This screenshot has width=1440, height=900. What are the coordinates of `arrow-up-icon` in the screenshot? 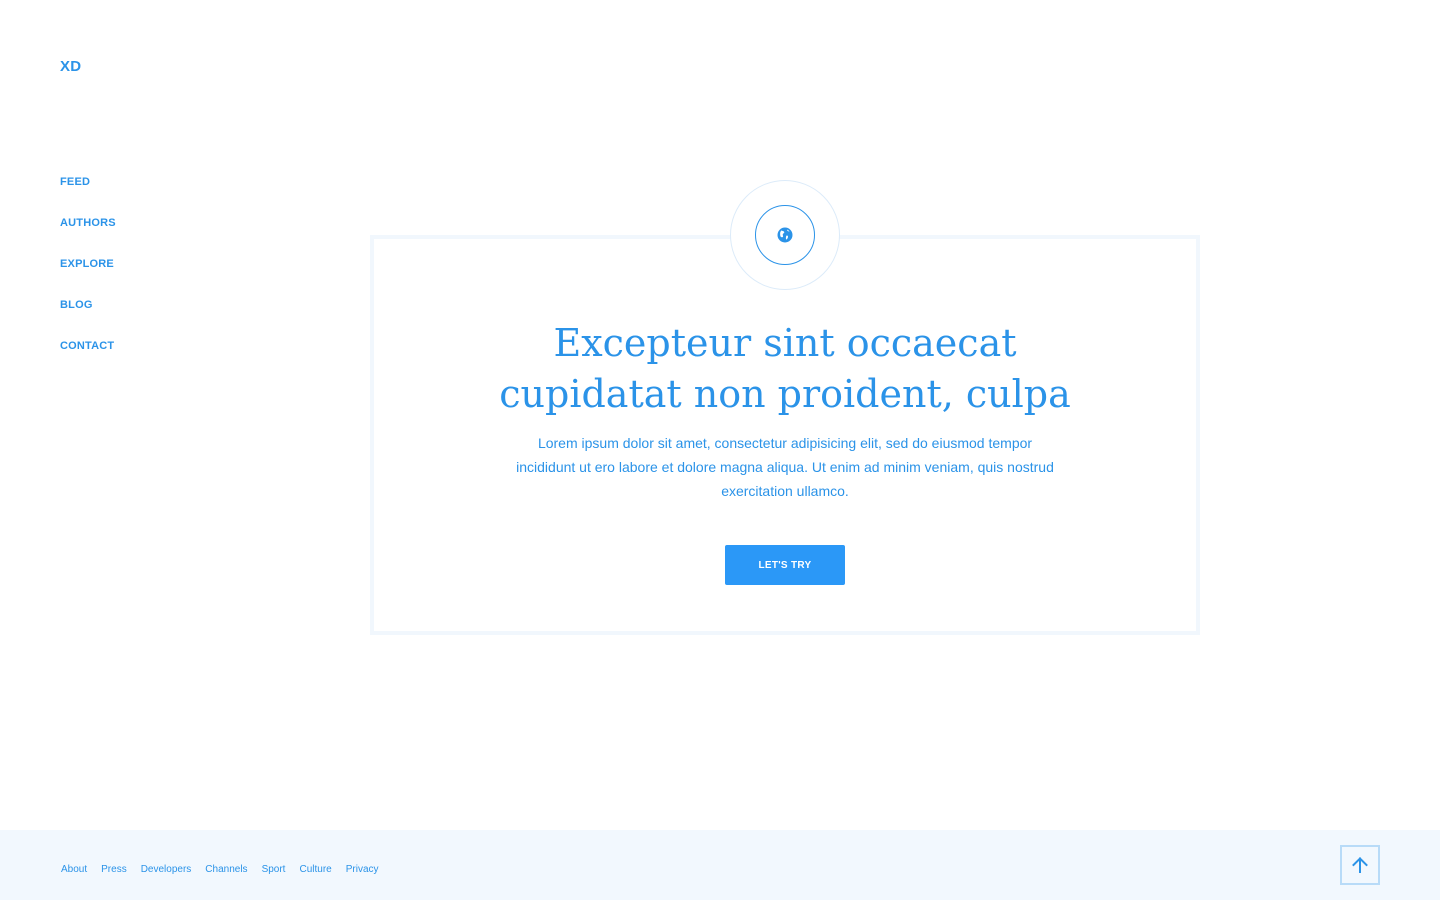 It's located at (1360, 865).